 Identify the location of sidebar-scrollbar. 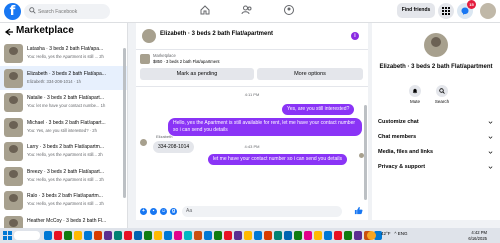
(124, 123).